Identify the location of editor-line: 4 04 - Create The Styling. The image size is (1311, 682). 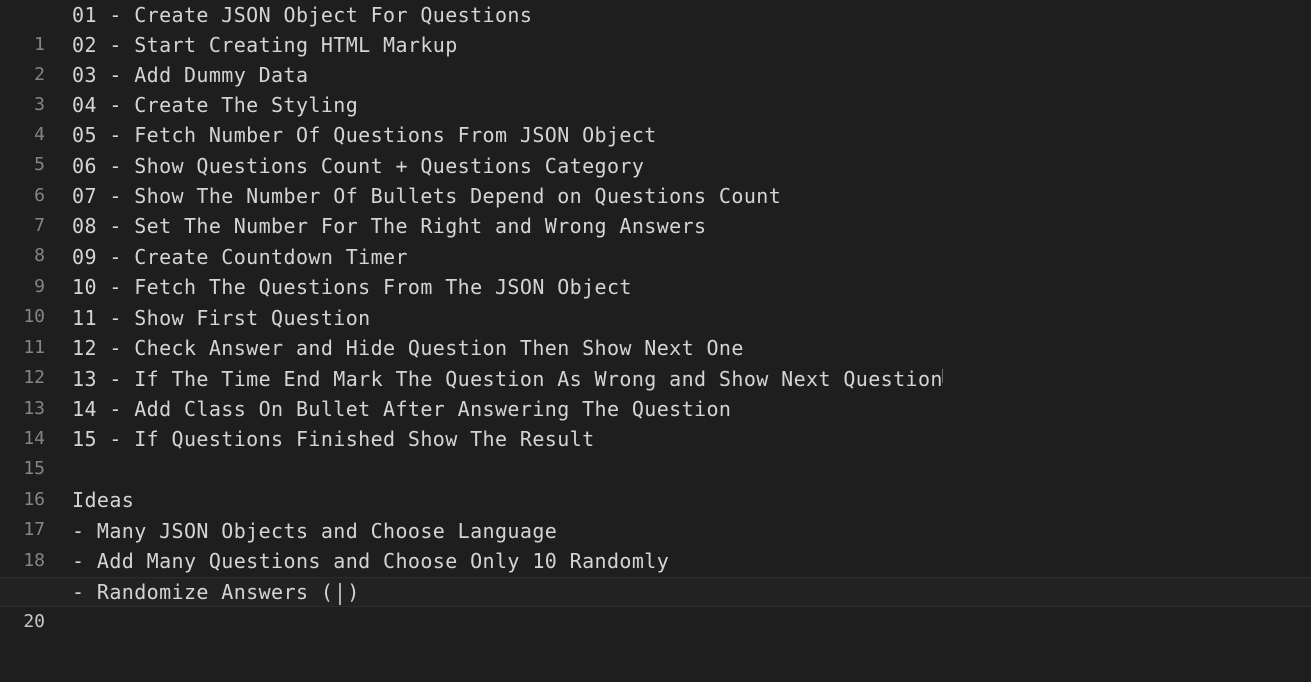
(655, 117).